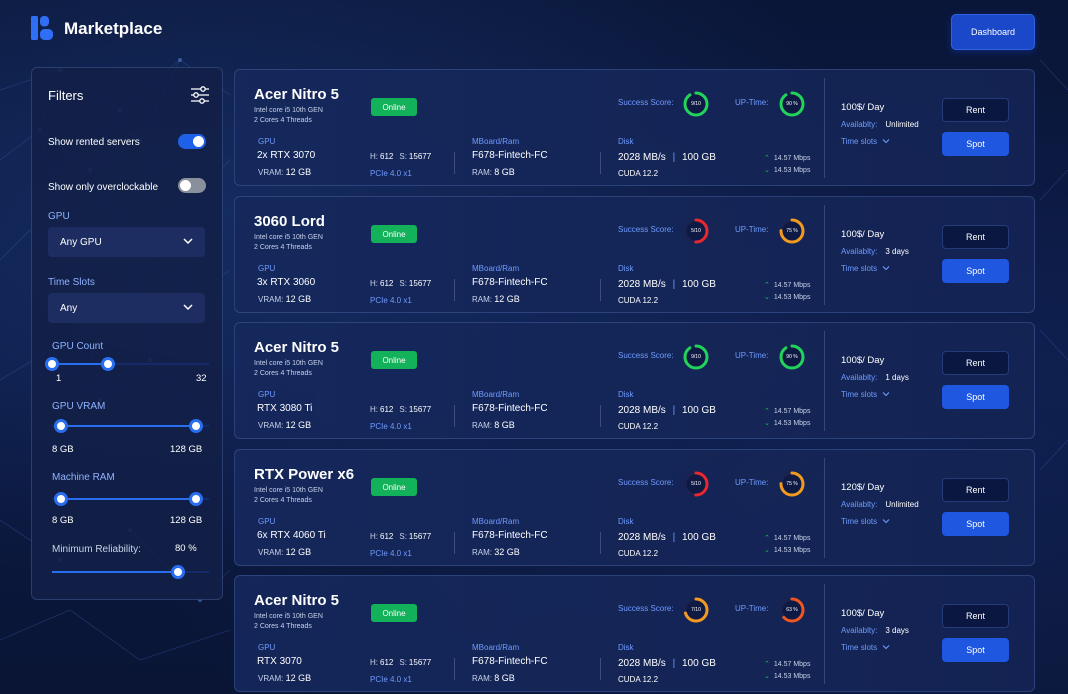 The height and width of the screenshot is (694, 1068). I want to click on server-name: 3060 Lord, so click(289, 221).